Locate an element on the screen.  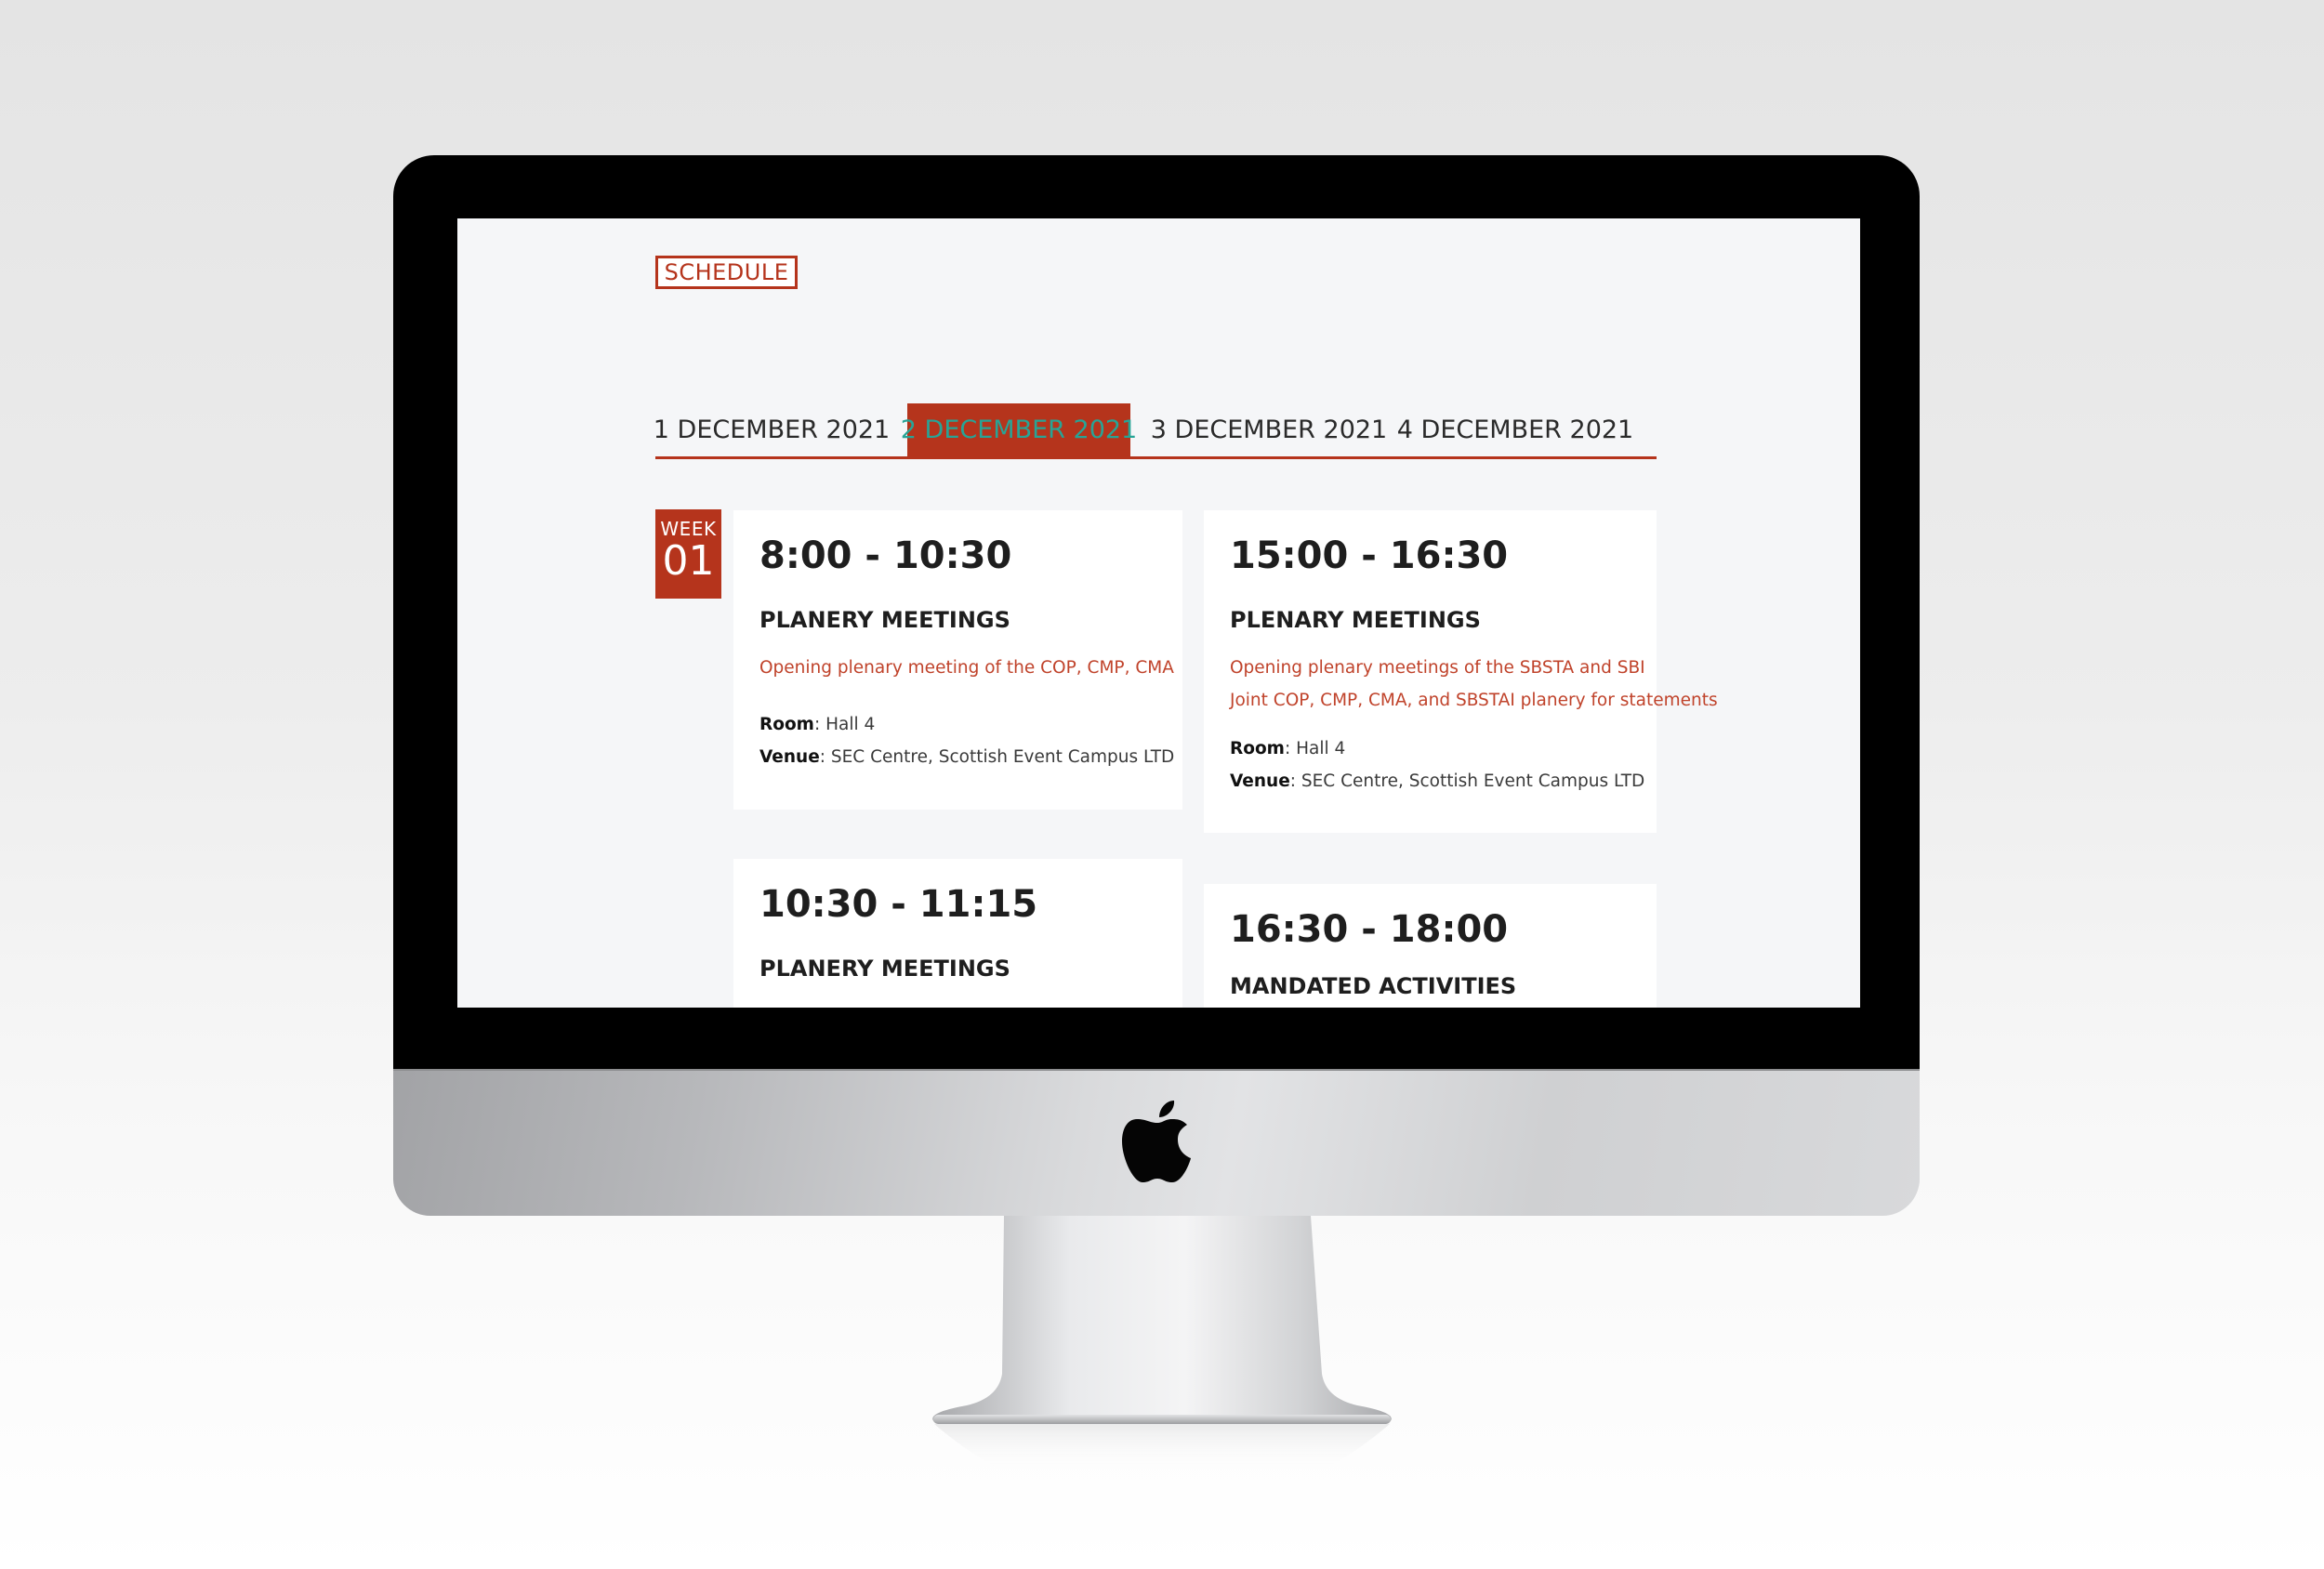
stand-reflection is located at coordinates (1162, 1447).